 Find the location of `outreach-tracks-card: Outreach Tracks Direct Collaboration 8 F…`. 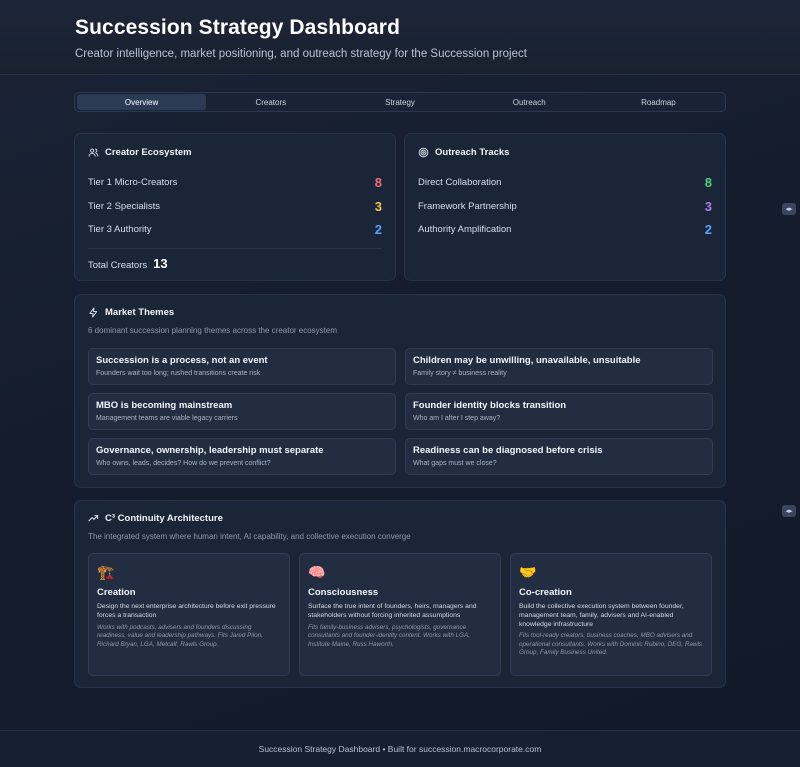

outreach-tracks-card: Outreach Tracks Direct Collaboration 8 F… is located at coordinates (565, 207).